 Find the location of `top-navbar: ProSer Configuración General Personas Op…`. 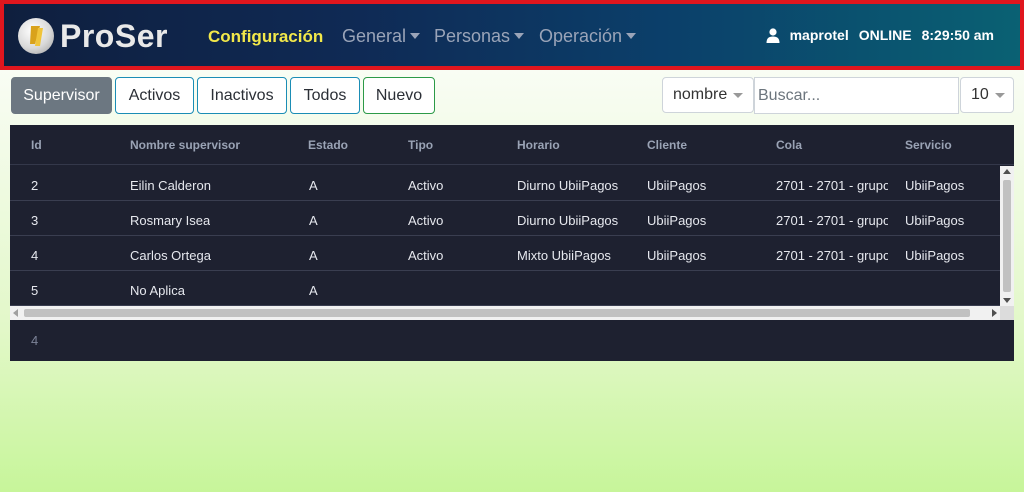

top-navbar: ProSer Configuración General Personas Op… is located at coordinates (512, 35).